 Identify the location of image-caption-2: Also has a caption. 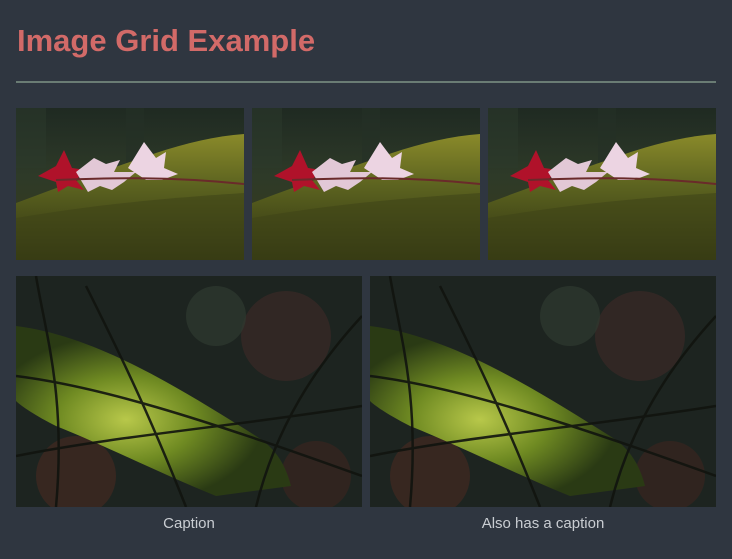
(543, 523).